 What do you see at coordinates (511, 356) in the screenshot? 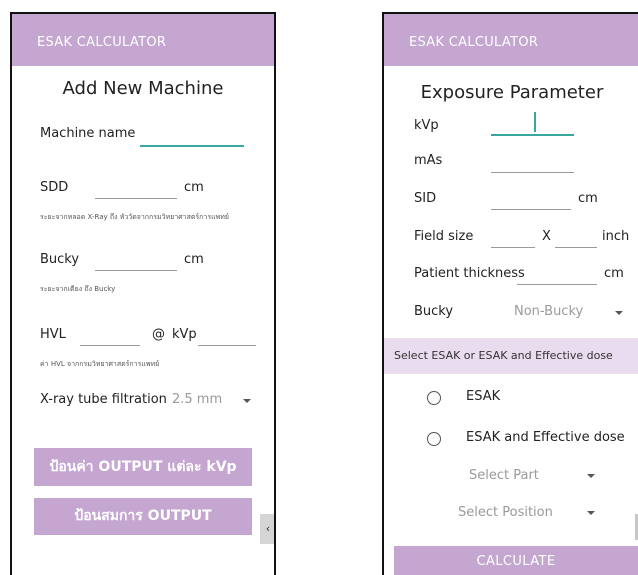
I see `esak-mode-section: Select ESAK or ESAK and Effective dose` at bounding box center [511, 356].